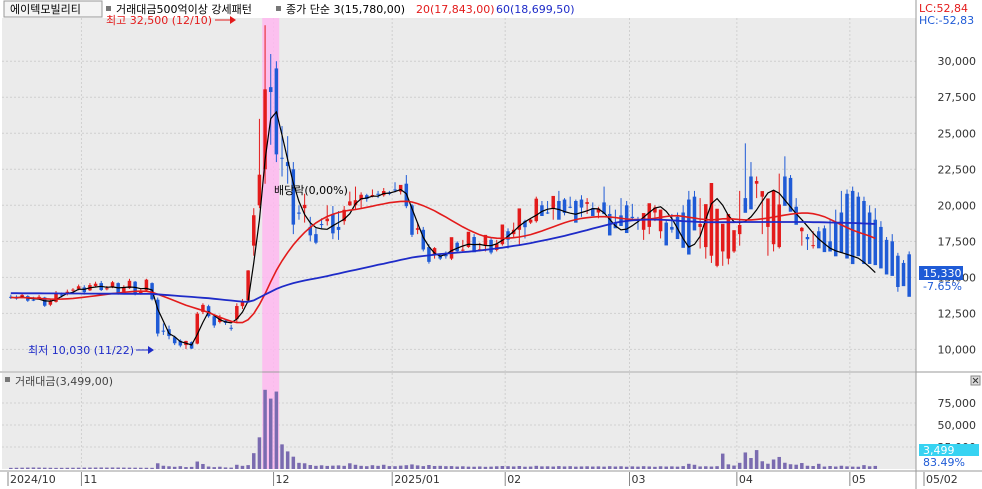 Image resolution: width=982 pixels, height=489 pixels. I want to click on x-tick-label: 2024/10, so click(33, 479).